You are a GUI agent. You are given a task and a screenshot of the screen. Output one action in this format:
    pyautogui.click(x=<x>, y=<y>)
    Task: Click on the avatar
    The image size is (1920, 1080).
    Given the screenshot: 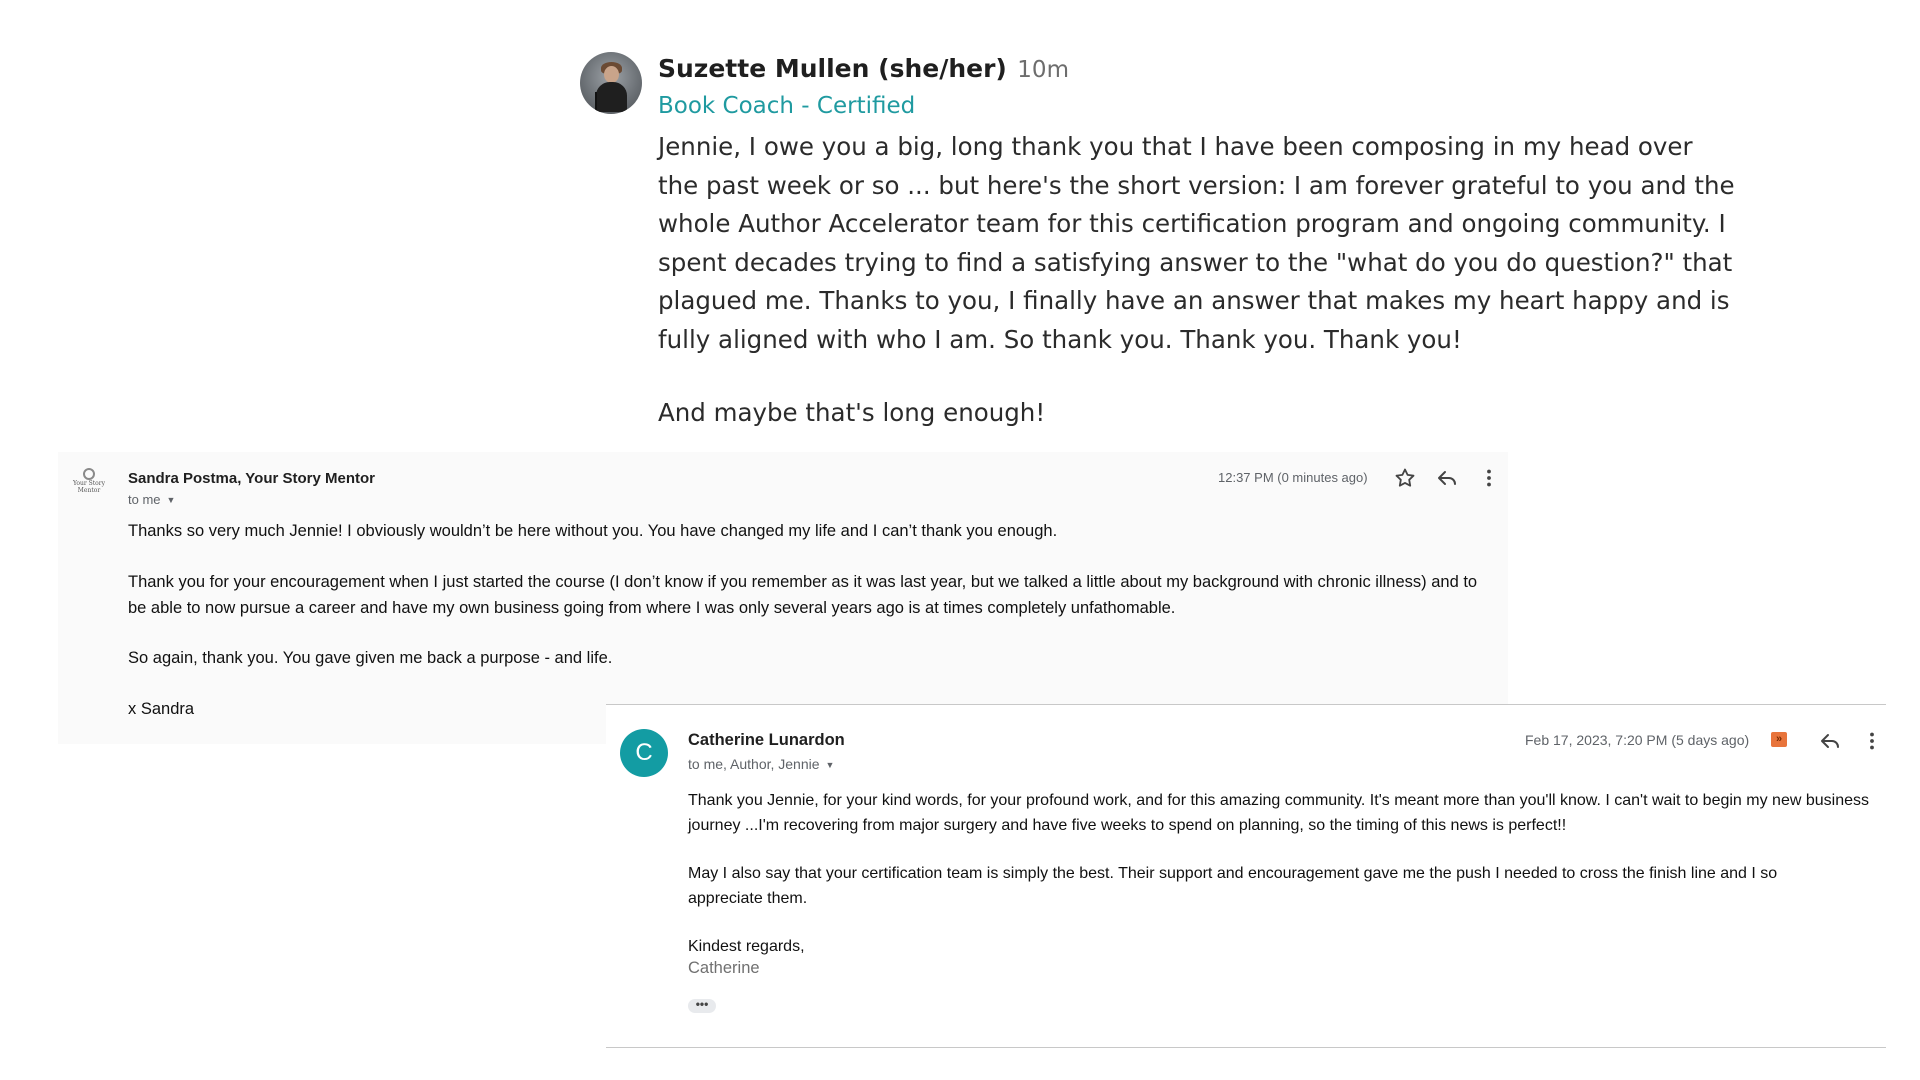 What is the action you would take?
    pyautogui.click(x=611, y=83)
    